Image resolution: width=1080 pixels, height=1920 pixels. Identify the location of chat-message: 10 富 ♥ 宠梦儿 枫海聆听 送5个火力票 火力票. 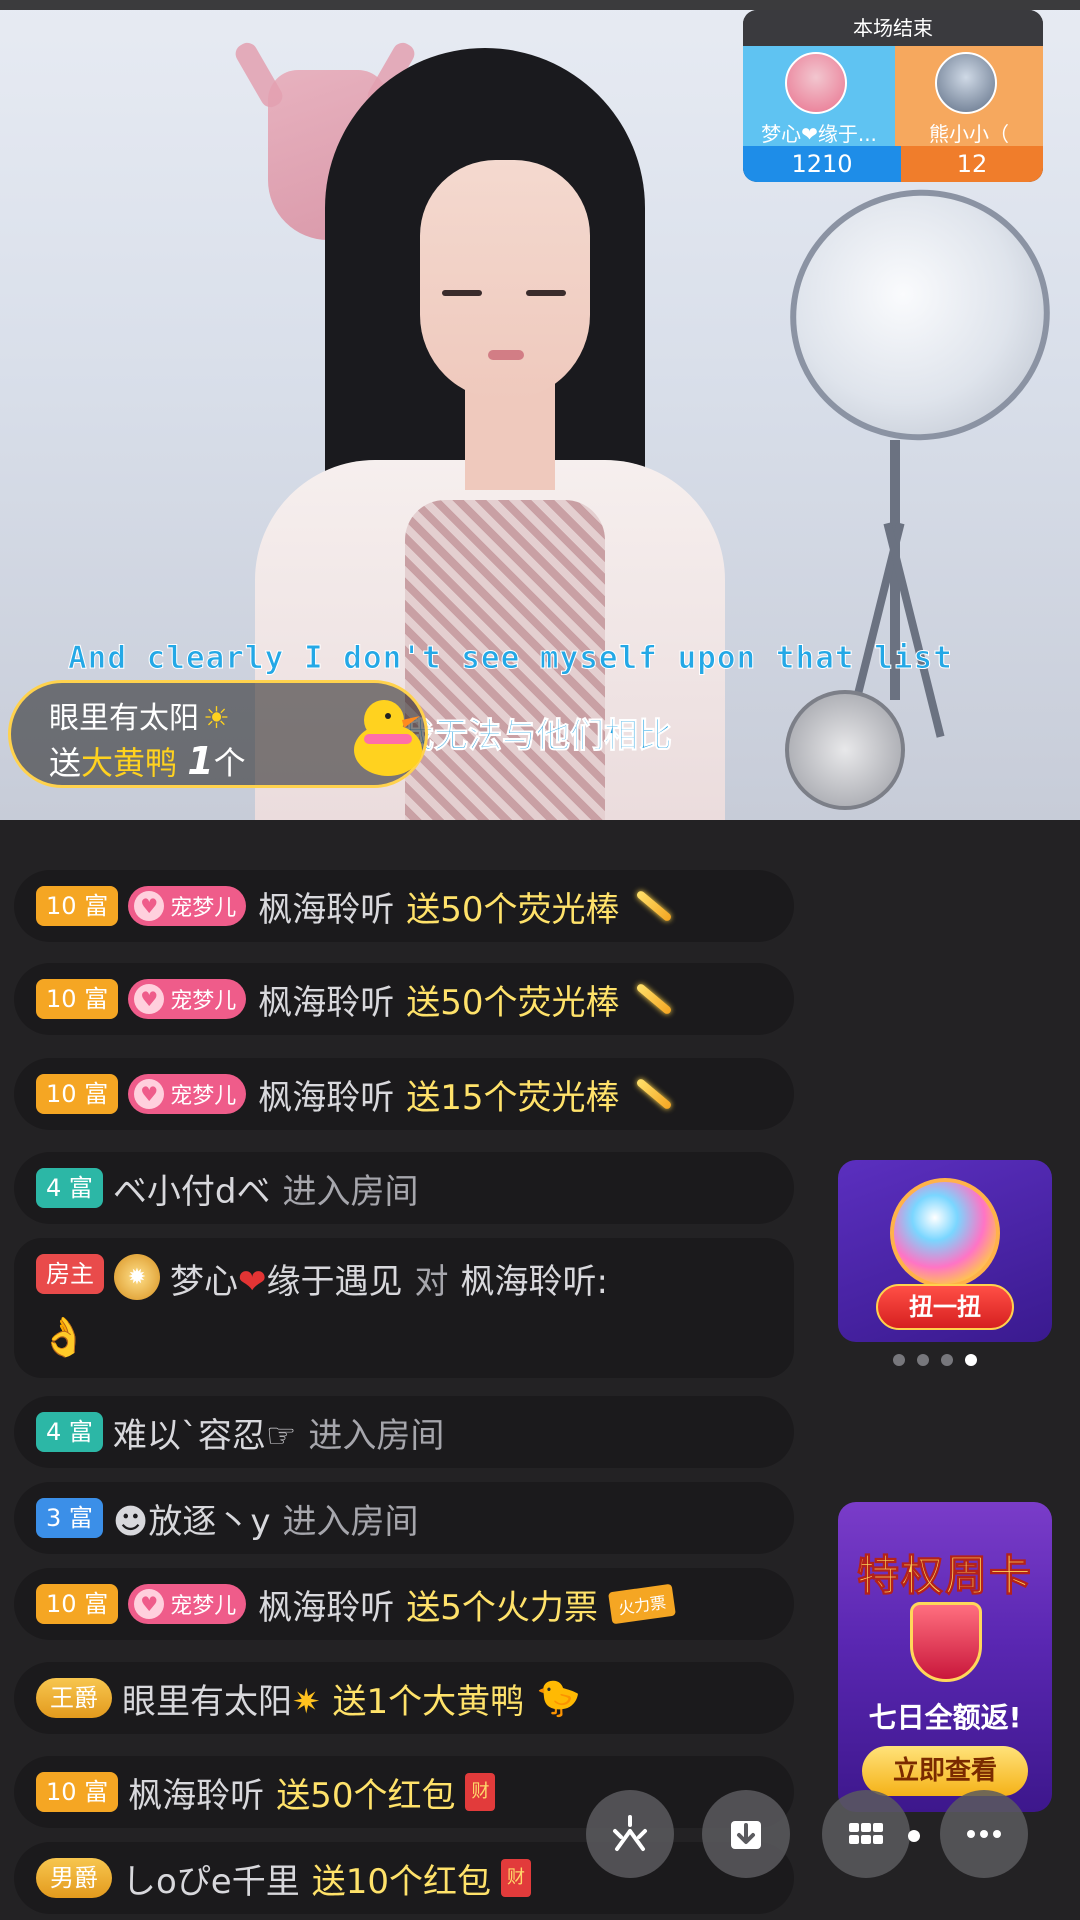
(404, 1604).